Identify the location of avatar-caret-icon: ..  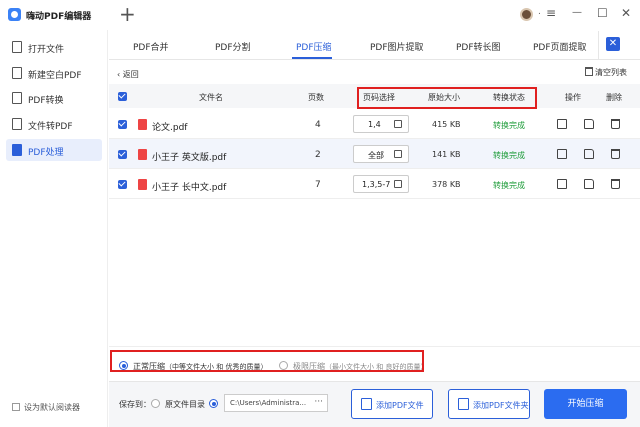
(539, 12).